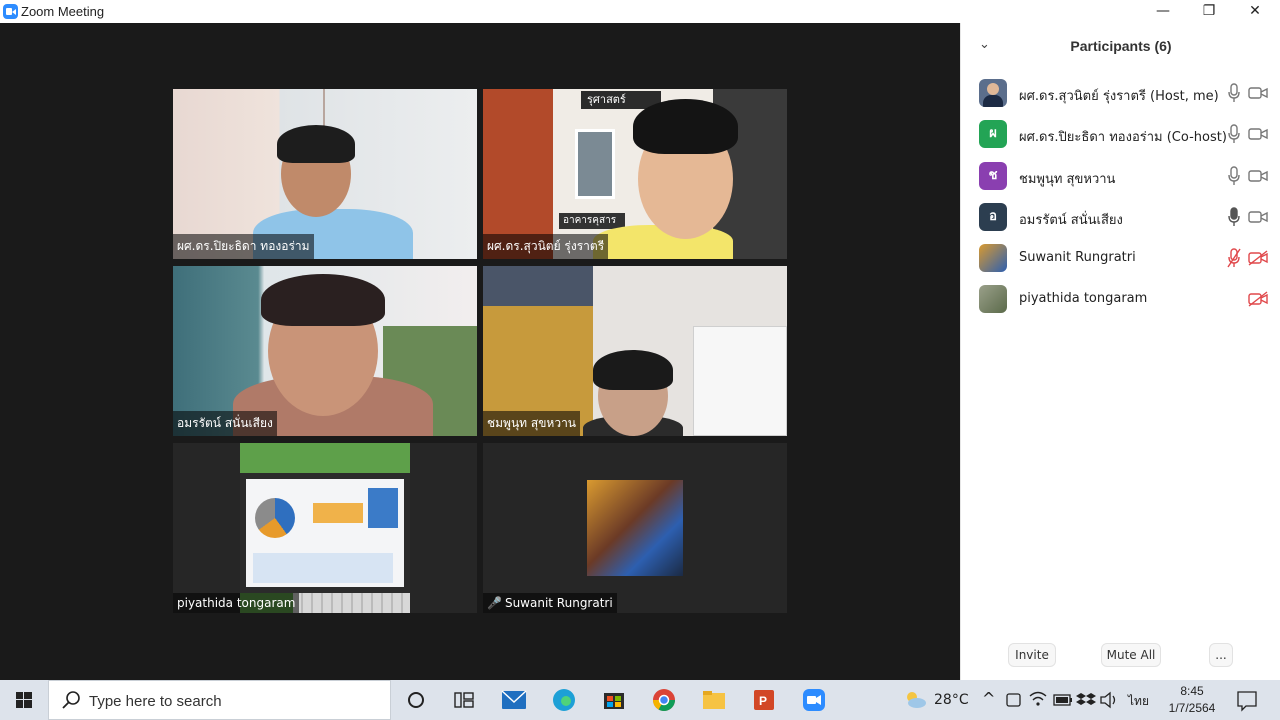 The image size is (1280, 720). I want to click on weather-icon, so click(915, 700).